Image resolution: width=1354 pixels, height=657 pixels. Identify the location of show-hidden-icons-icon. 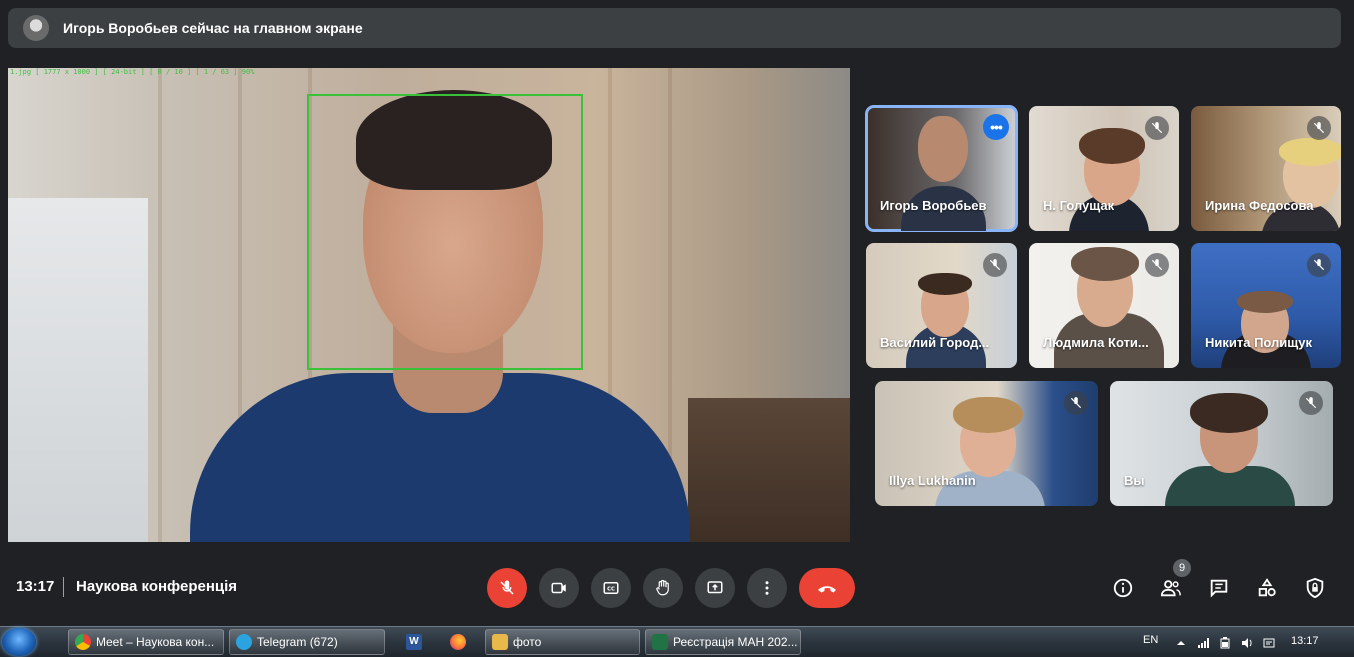
(1181, 642).